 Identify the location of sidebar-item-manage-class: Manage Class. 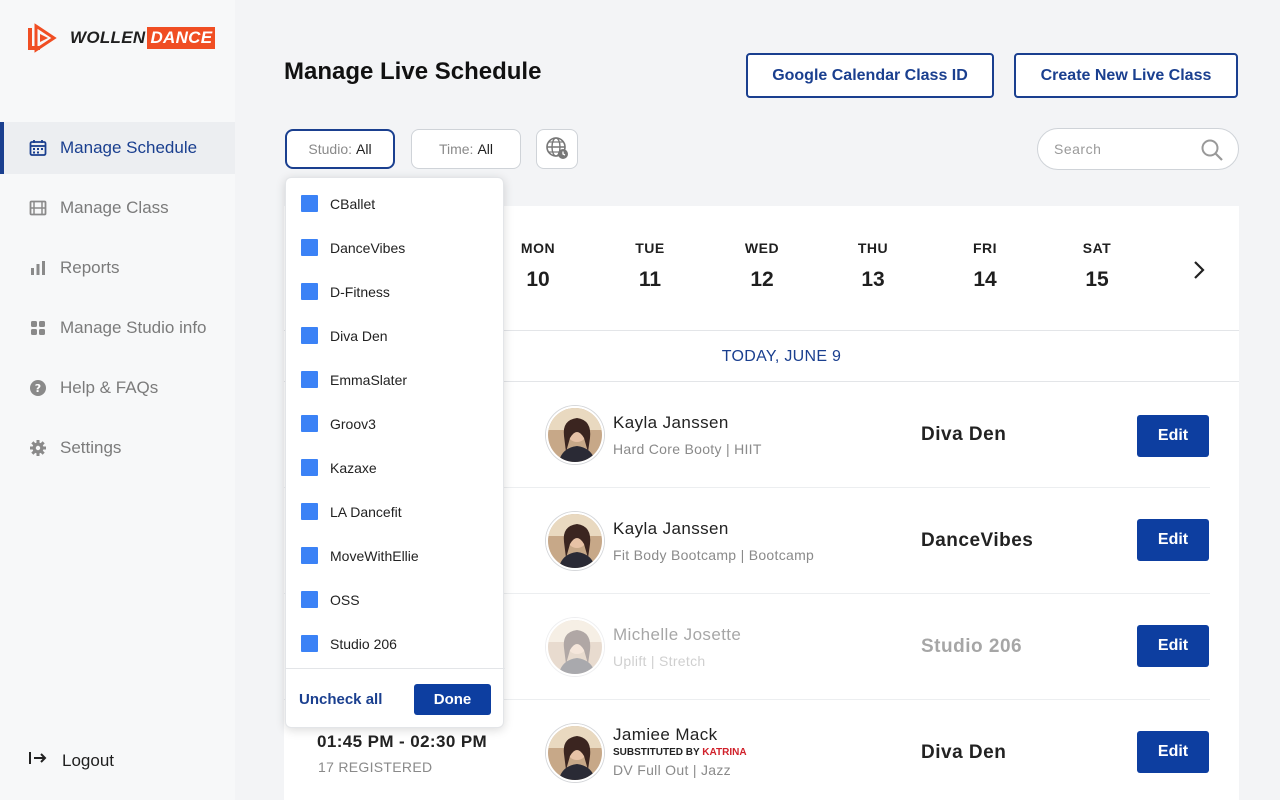
(117, 208).